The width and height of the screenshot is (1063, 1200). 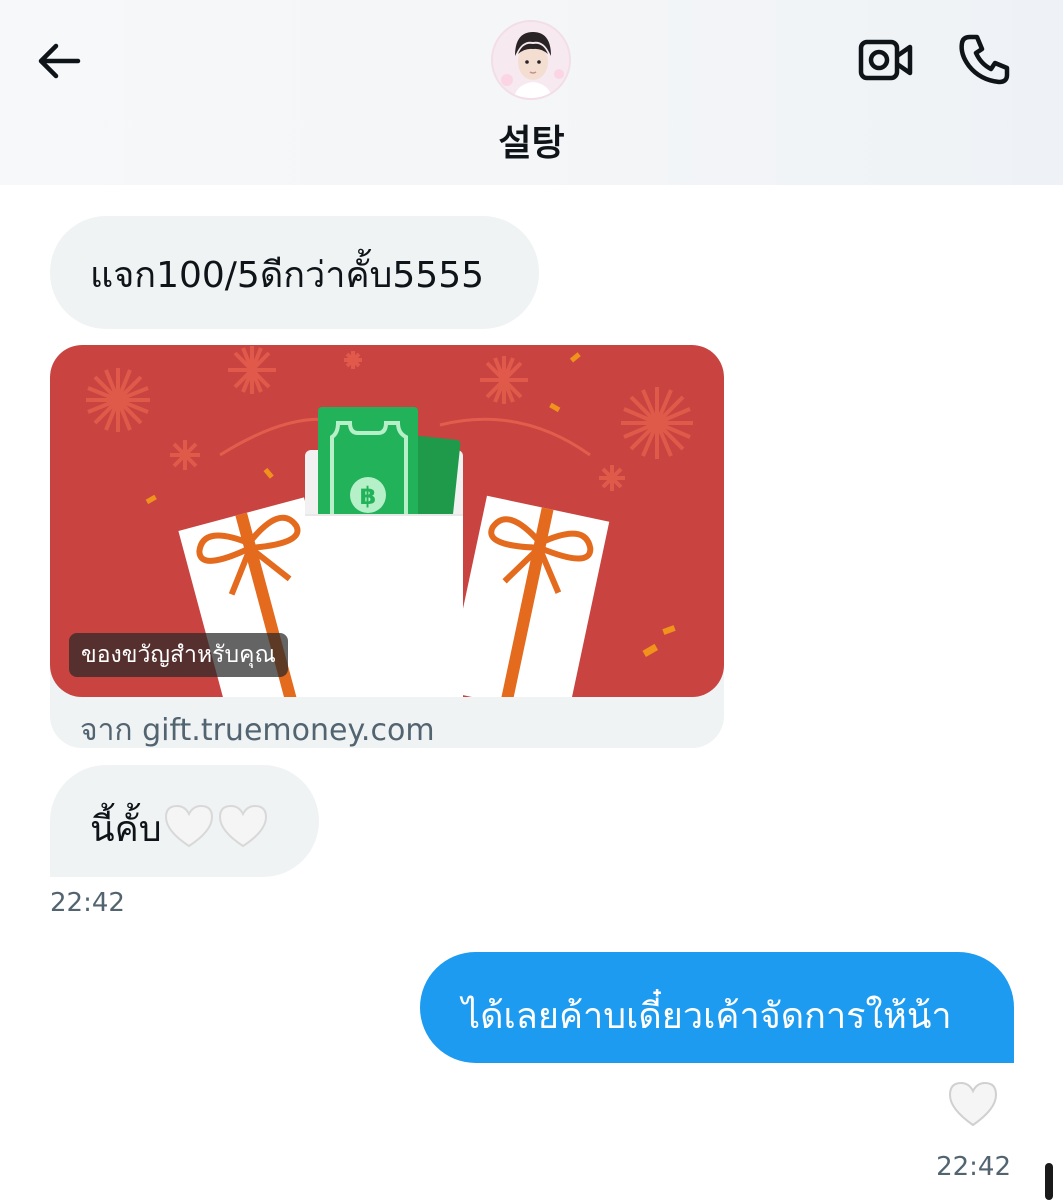 I want to click on message-reaction, so click(x=973, y=1104).